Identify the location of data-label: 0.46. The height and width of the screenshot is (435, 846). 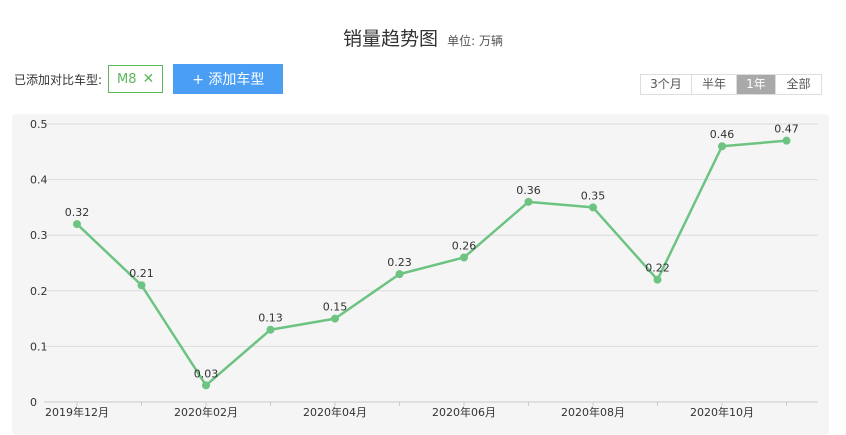
(722, 134).